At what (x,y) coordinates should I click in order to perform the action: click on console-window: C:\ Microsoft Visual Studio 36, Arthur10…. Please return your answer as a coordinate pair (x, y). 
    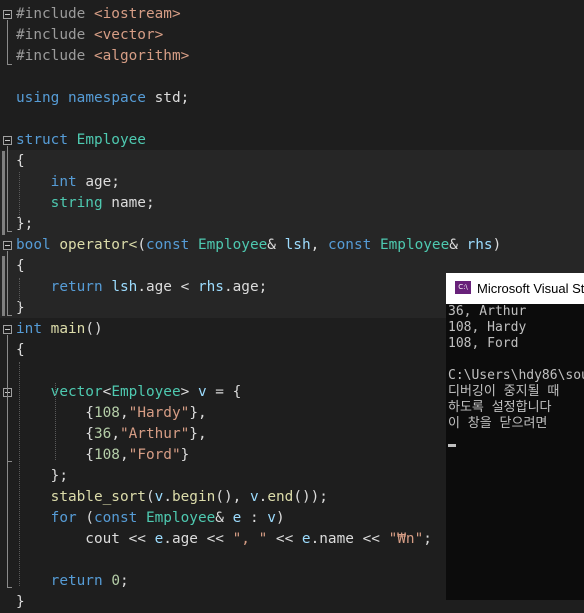
    Looking at the image, I should click on (515, 436).